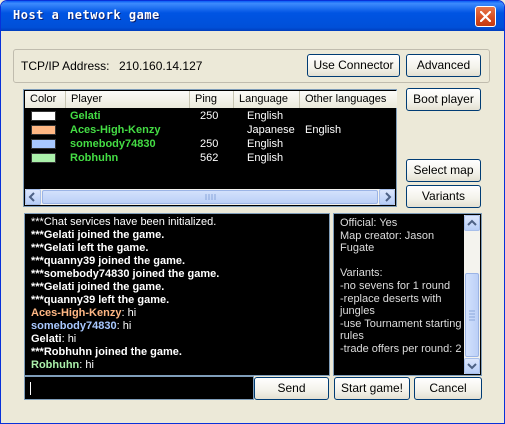 This screenshot has width=505, height=424. I want to click on chat-system-message: ***Gelati left the game., so click(90, 248).